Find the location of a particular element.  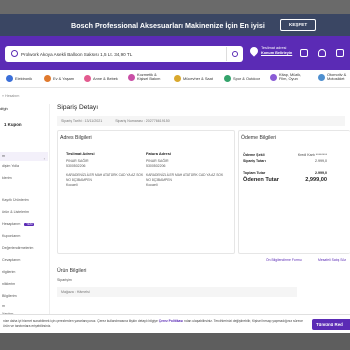

category-home: Ev & Yaşam is located at coordinates (59, 78).